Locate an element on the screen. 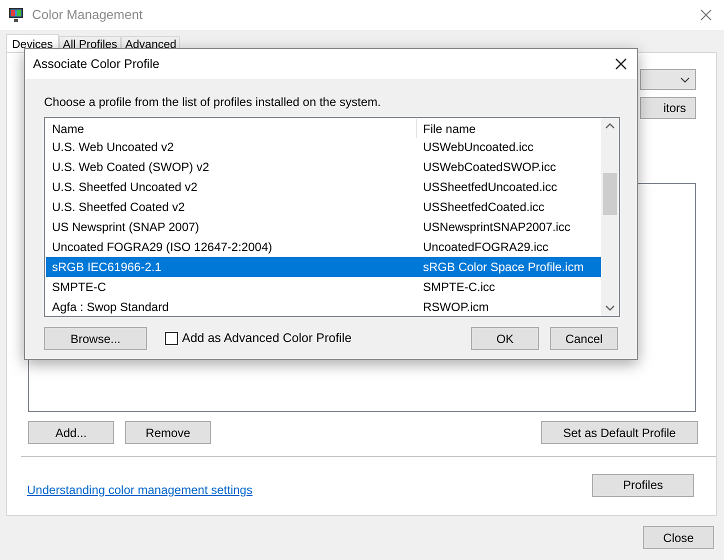  list-row: sRGB IEC61966-2.1 sRGB Color Space Profile.icm is located at coordinates (323, 267).